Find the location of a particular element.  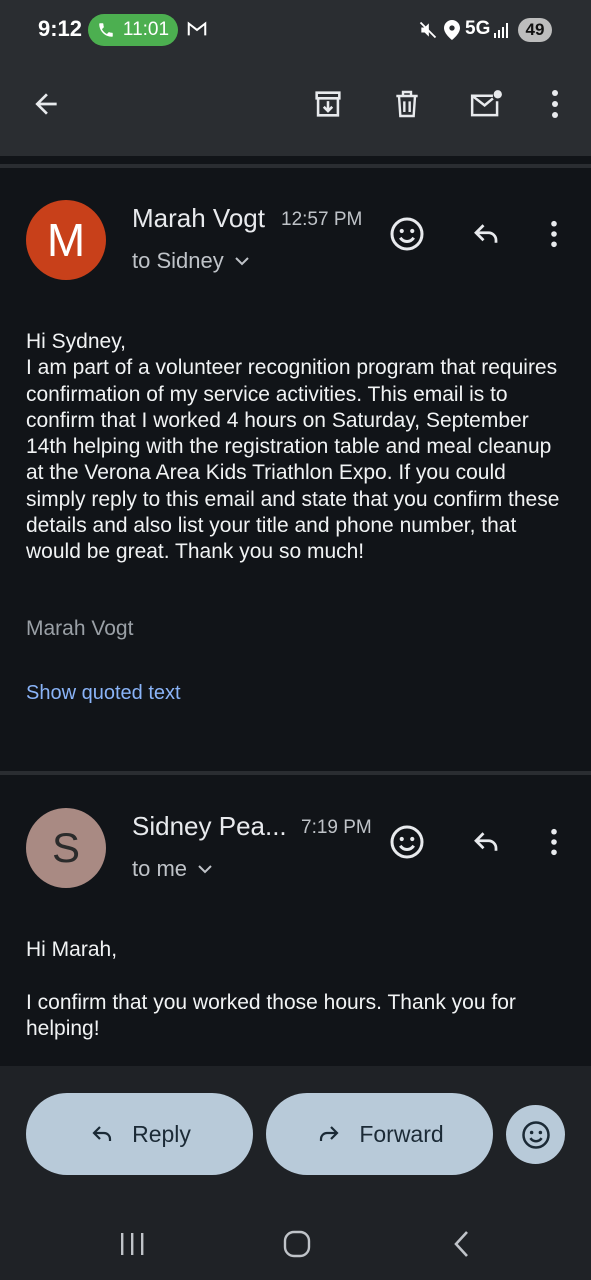

sender-name: Marah Vogt is located at coordinates (198, 218).